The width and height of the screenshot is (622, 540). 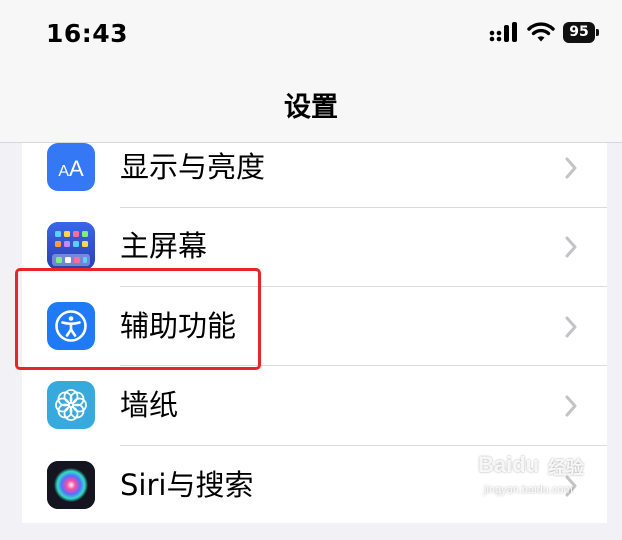 What do you see at coordinates (566, 468) in the screenshot?
I see `watermark-brand-cn: 经验` at bounding box center [566, 468].